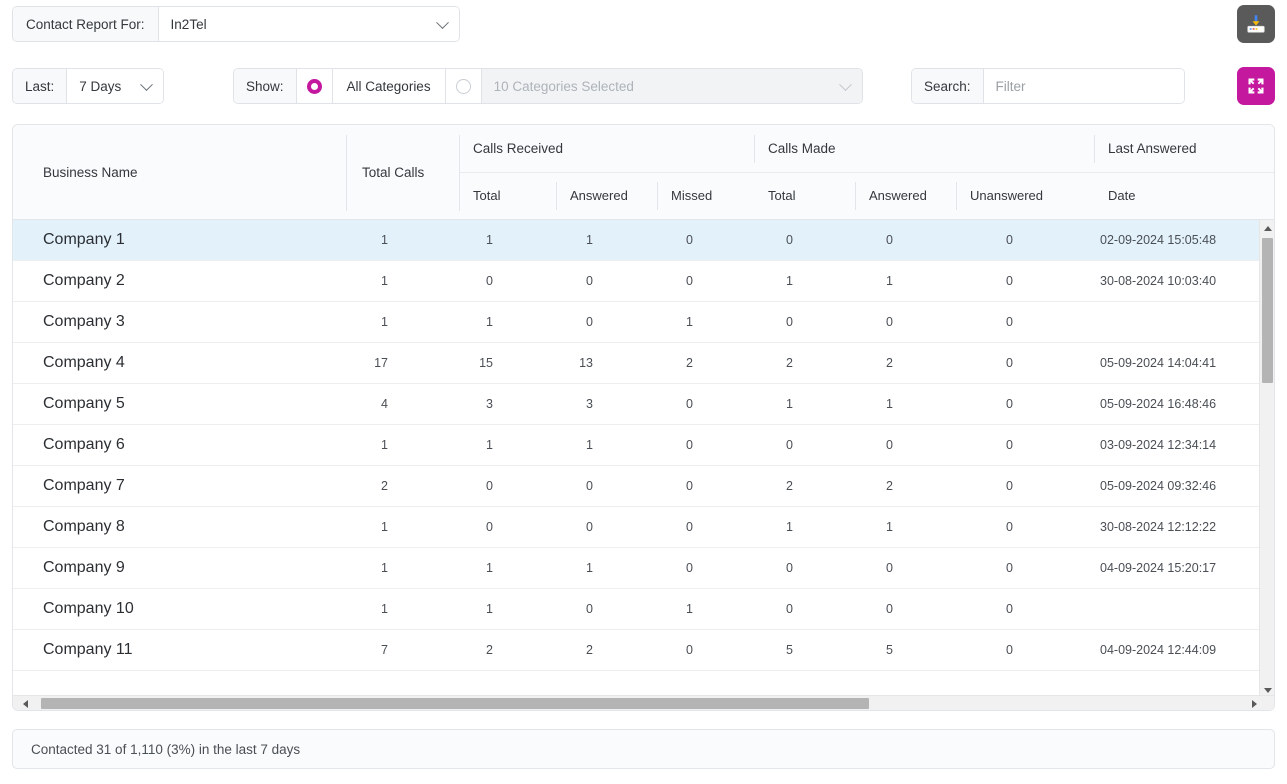  I want to click on cell-last-answered-date: 30-08-2024 12:12:22, so click(1158, 527).